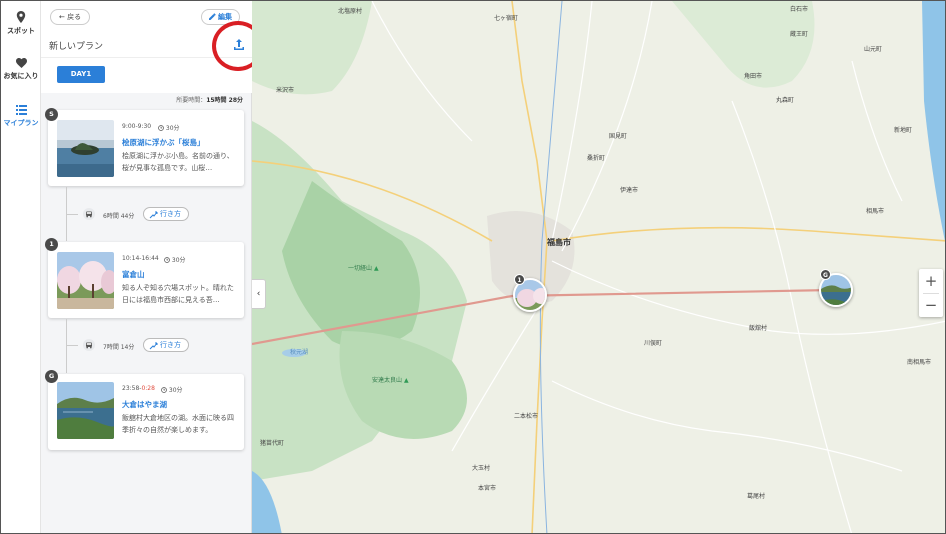  I want to click on map-label: 福島市, so click(559, 242).